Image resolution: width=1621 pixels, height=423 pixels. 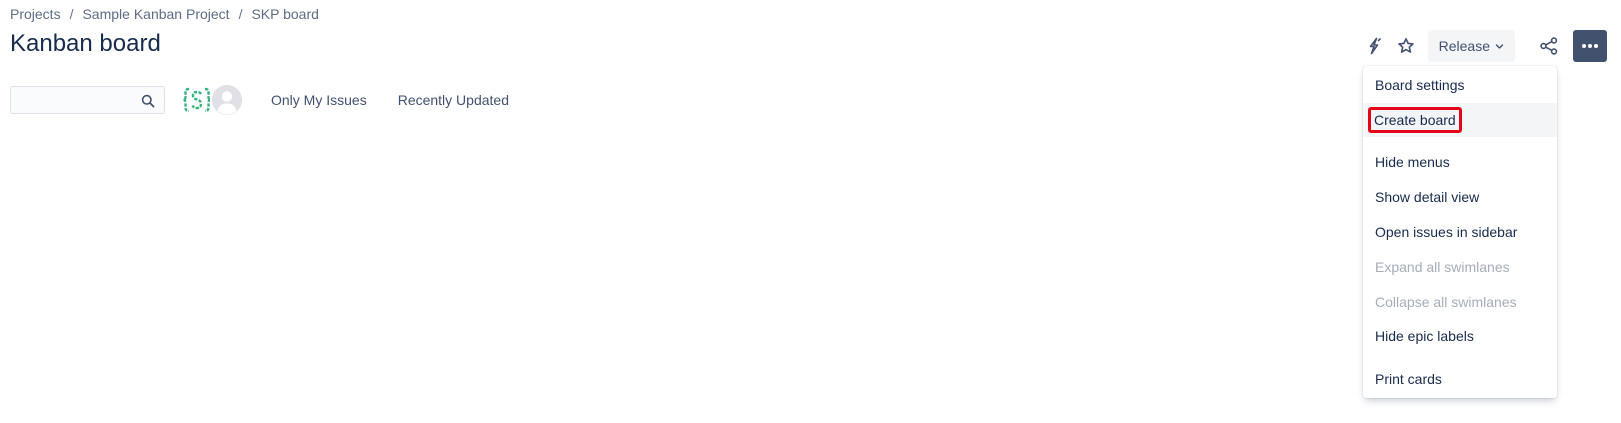 I want to click on search-icon, so click(x=148, y=101).